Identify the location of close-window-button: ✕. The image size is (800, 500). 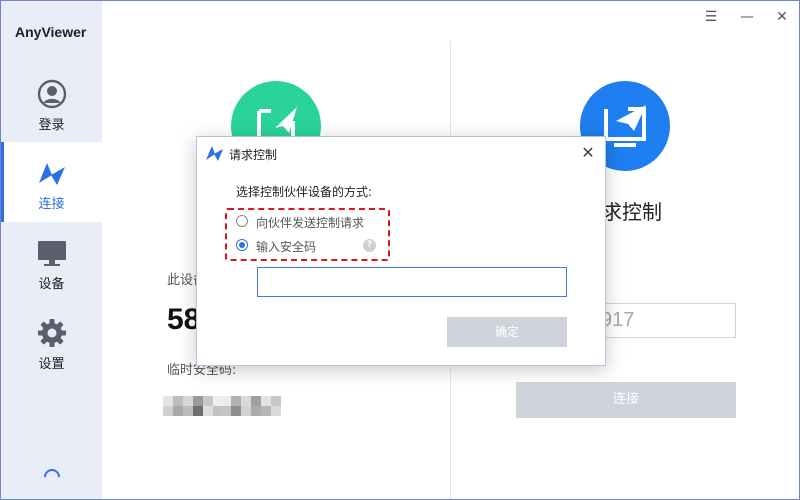
(782, 17).